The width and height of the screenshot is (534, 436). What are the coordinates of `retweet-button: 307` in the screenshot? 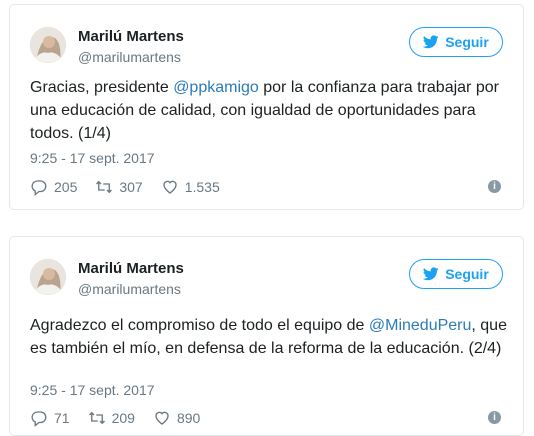 It's located at (119, 187).